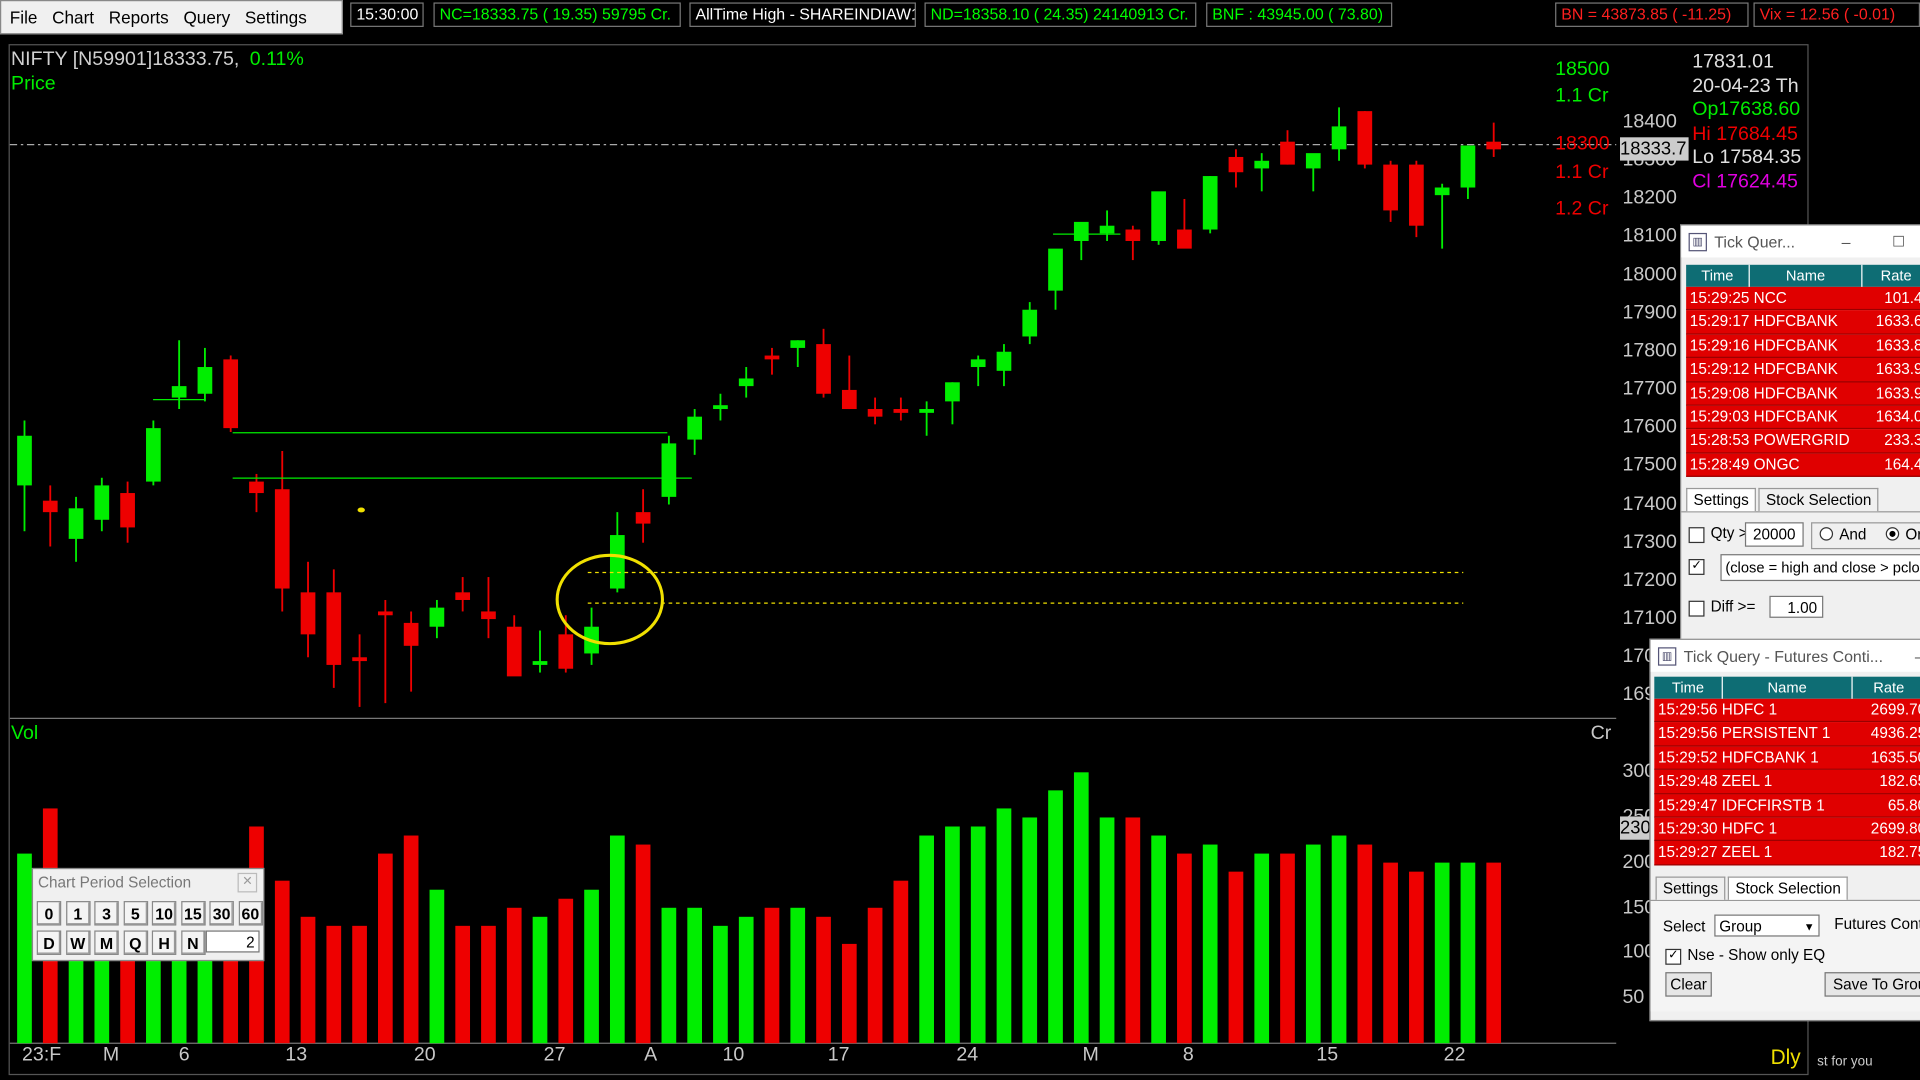 This screenshot has height=1080, width=1920. I want to click on period-button-60: 60, so click(250, 913).